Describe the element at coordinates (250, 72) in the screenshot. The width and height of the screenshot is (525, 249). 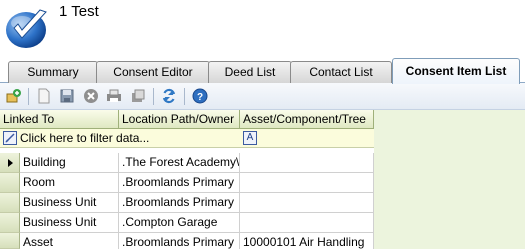
I see `tab-deed-list: Deed List` at that location.